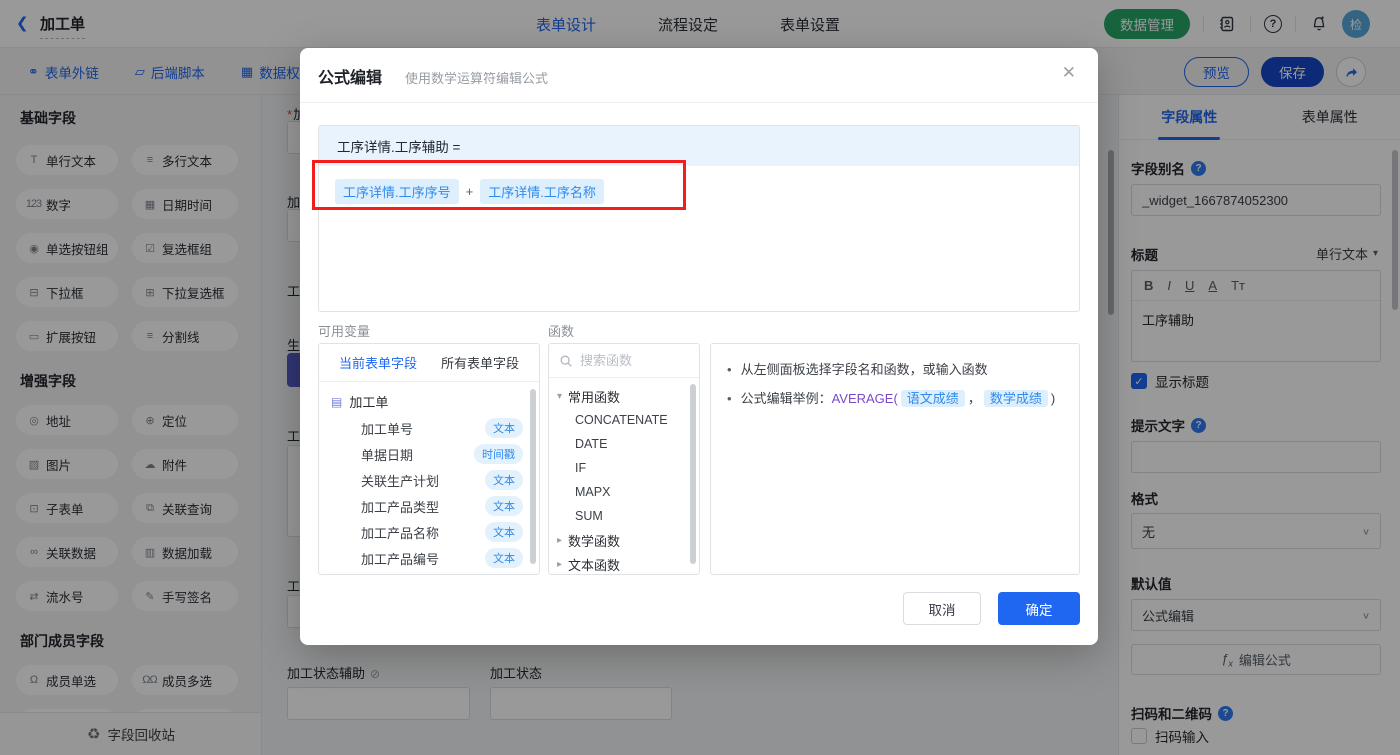 Image resolution: width=1400 pixels, height=755 pixels. What do you see at coordinates (624, 492) in the screenshot?
I see `function-item: MAPX` at bounding box center [624, 492].